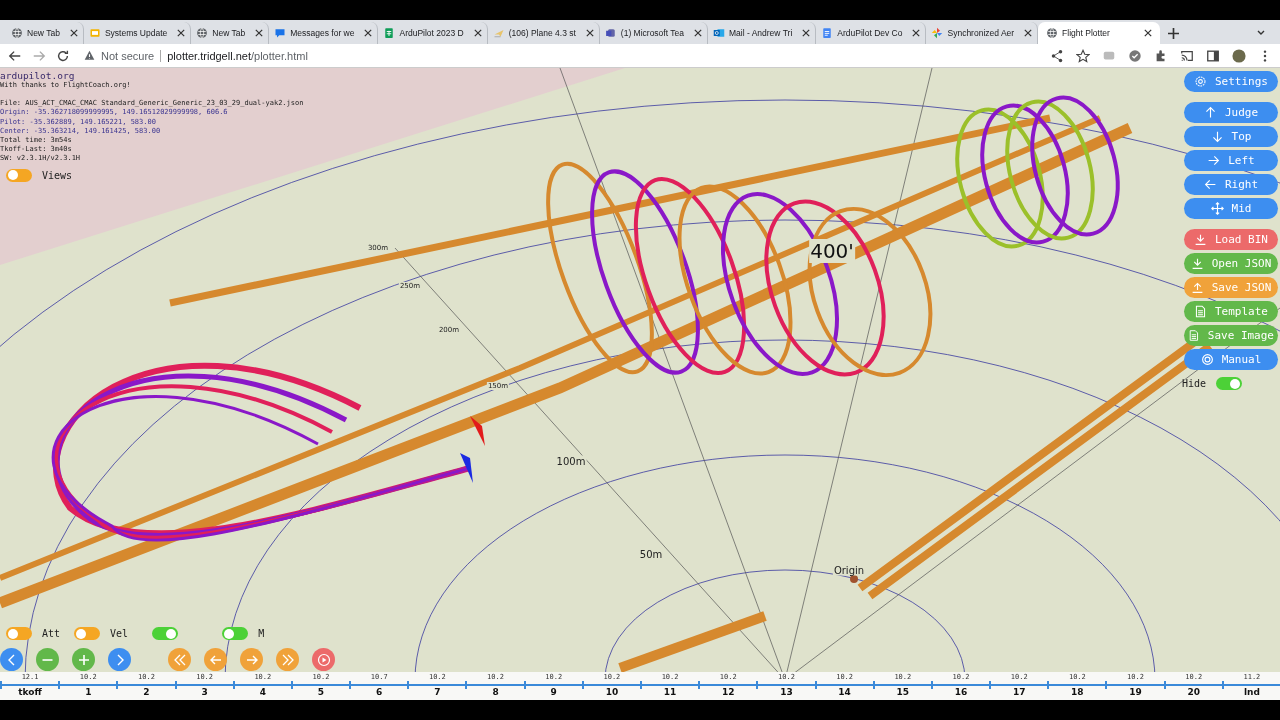 This screenshot has height=720, width=1280. Describe the element at coordinates (849, 570) in the screenshot. I see `origin-label: Origin` at that location.